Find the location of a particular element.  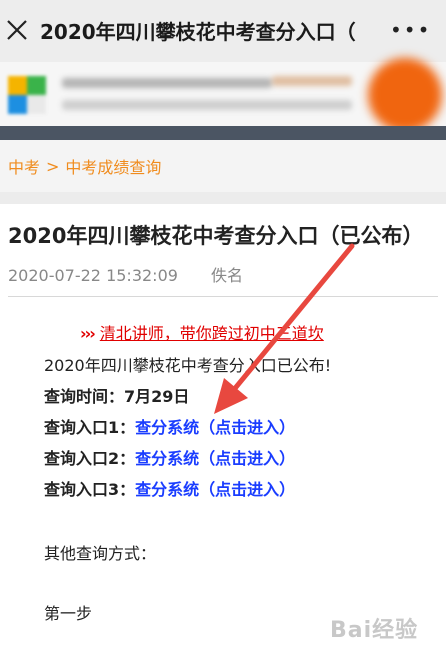

article-author: 佚名 is located at coordinates (227, 275).